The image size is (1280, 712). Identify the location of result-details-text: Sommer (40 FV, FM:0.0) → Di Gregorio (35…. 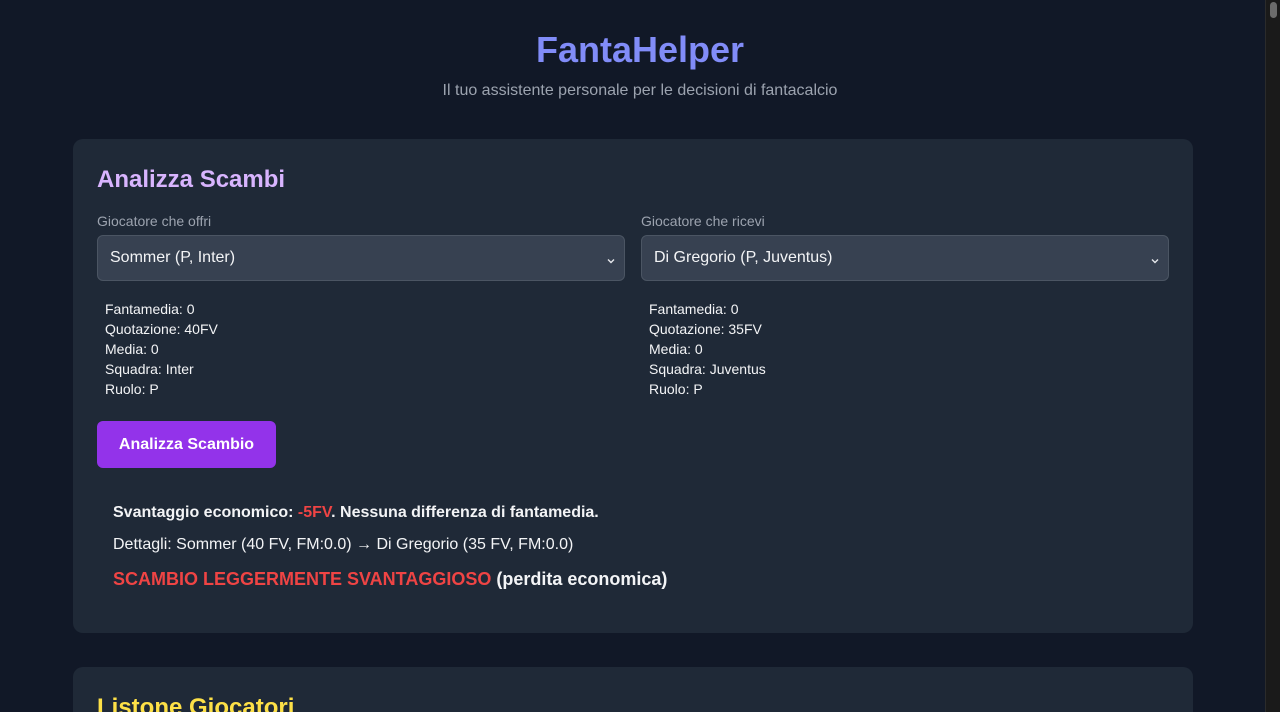
(372, 544).